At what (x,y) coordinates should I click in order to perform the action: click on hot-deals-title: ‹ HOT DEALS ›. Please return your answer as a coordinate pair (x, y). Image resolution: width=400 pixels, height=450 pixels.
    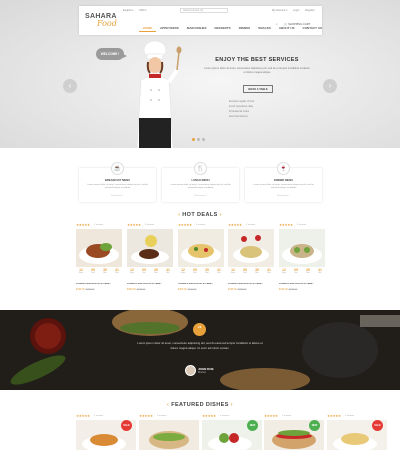
    Looking at the image, I should click on (200, 215).